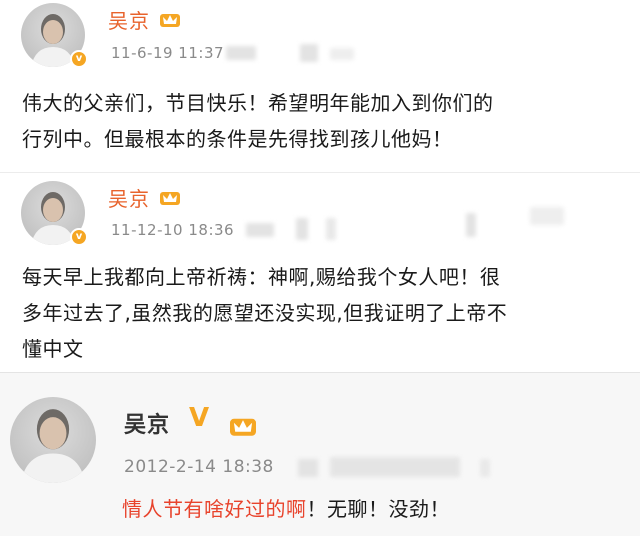 The image size is (640, 536). What do you see at coordinates (199, 418) in the screenshot?
I see `verified-v-icon: V` at bounding box center [199, 418].